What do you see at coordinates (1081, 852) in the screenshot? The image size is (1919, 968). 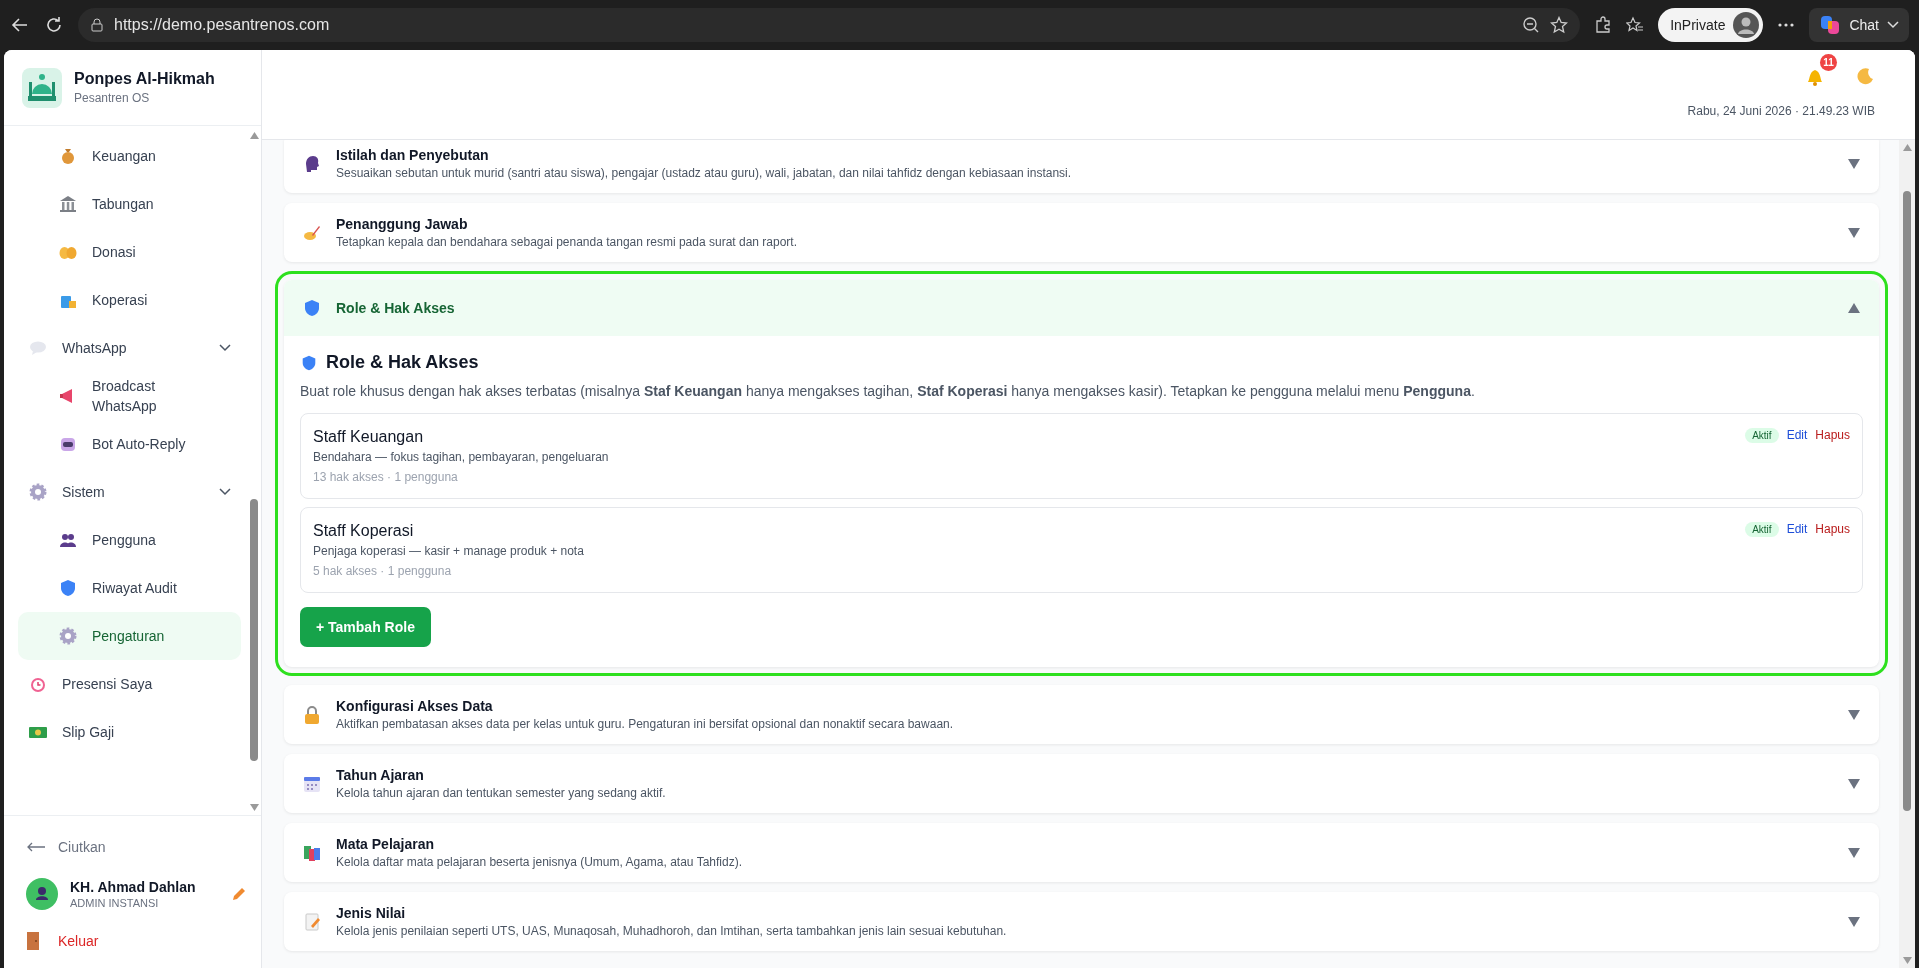 I see `accordion-header: Mata Pelajaran Kelola daftar mata pelajaran beserta jenisnya (Umum, Agama, atau Tahfidz).` at bounding box center [1081, 852].